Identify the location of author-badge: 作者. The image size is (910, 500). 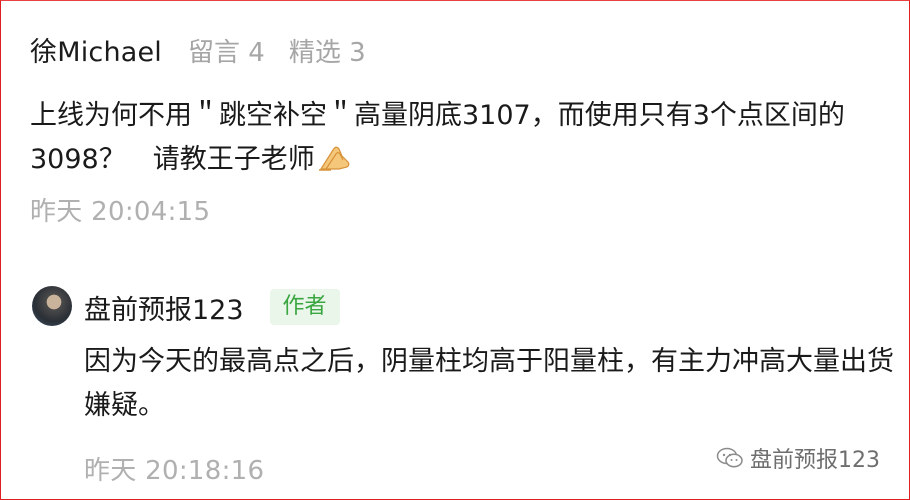
(304, 307).